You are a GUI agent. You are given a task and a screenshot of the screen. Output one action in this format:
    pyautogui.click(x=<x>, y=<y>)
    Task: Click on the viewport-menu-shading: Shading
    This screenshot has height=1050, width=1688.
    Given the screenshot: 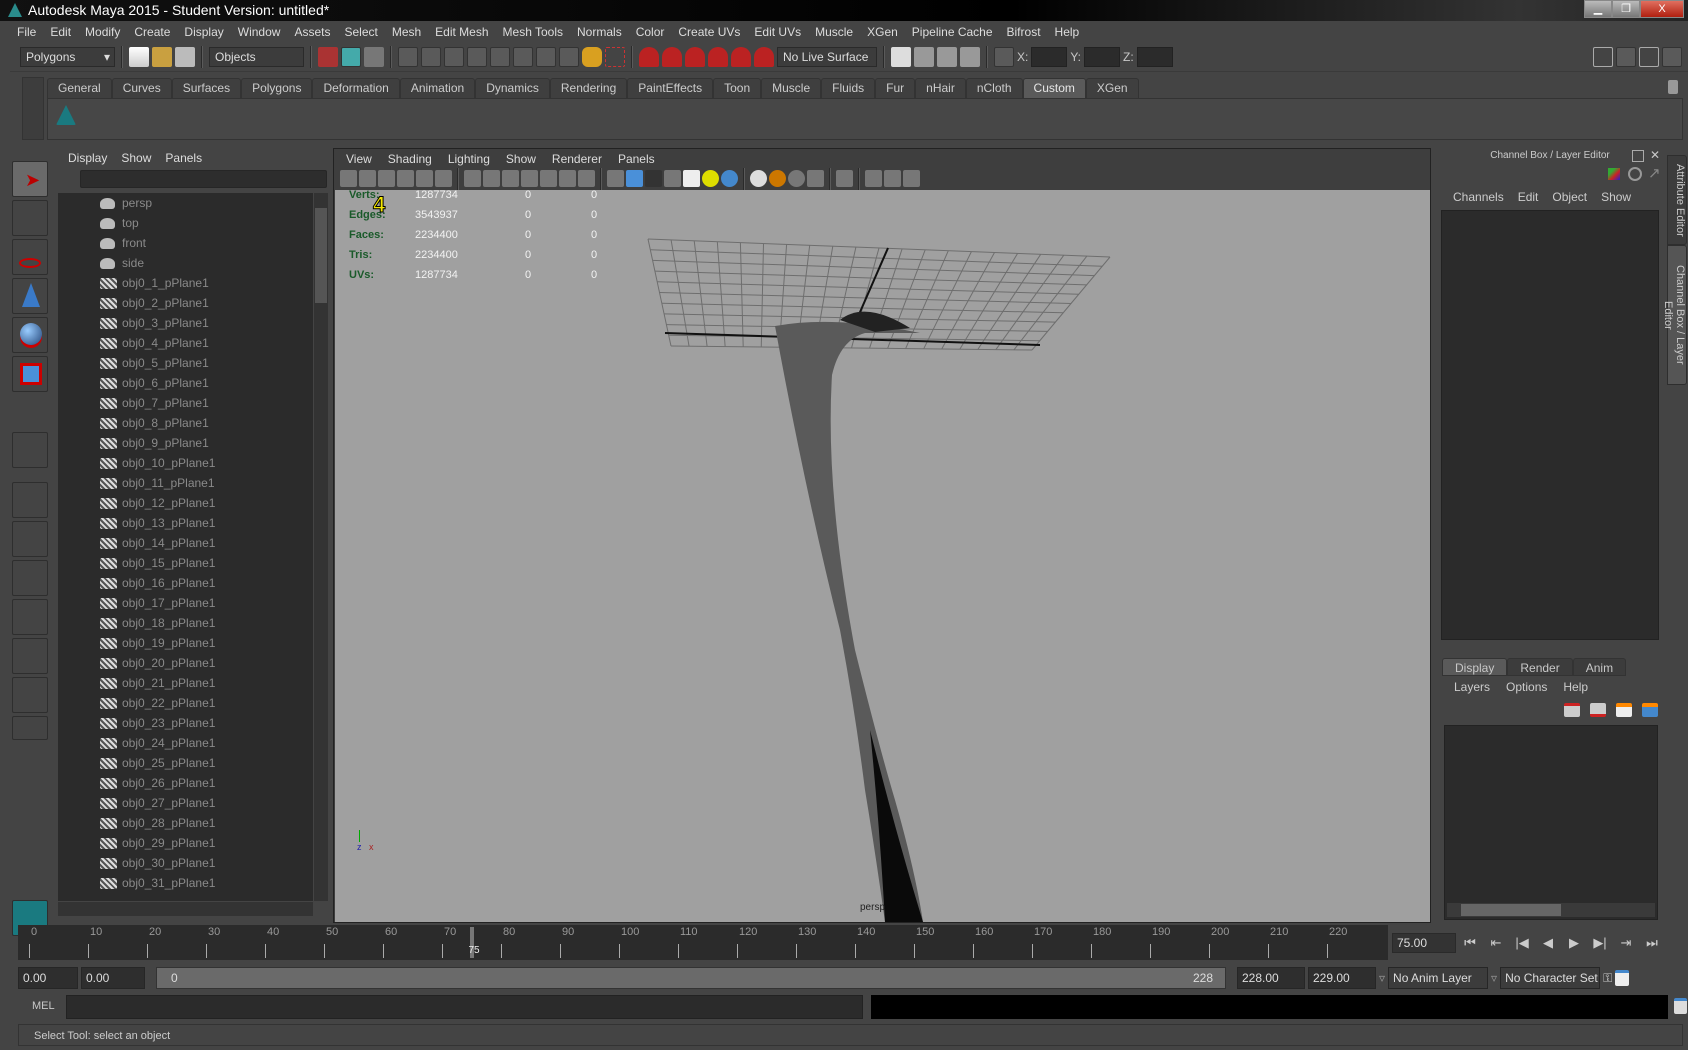 What is the action you would take?
    pyautogui.click(x=410, y=159)
    